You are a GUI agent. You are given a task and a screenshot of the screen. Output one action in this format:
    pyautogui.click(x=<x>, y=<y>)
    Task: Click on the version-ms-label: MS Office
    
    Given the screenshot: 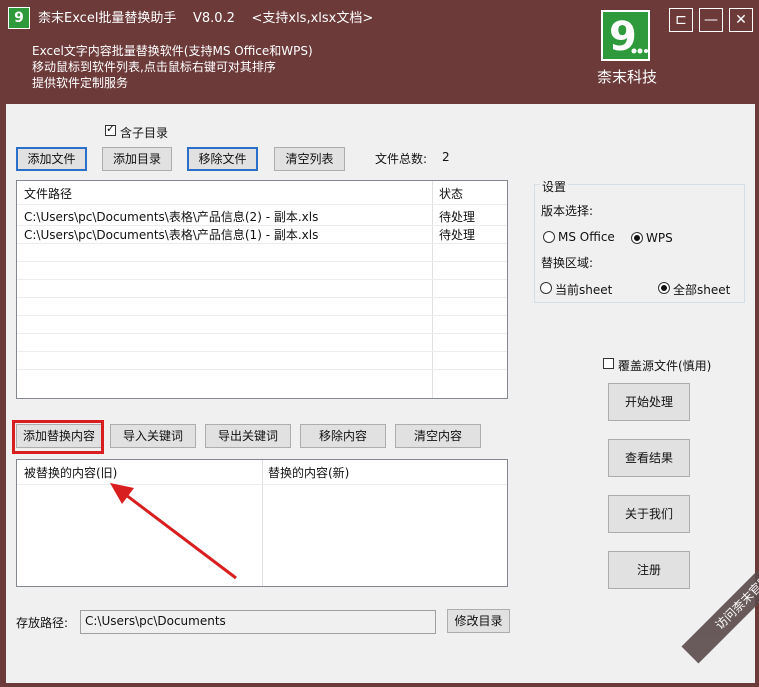 What is the action you would take?
    pyautogui.click(x=586, y=237)
    